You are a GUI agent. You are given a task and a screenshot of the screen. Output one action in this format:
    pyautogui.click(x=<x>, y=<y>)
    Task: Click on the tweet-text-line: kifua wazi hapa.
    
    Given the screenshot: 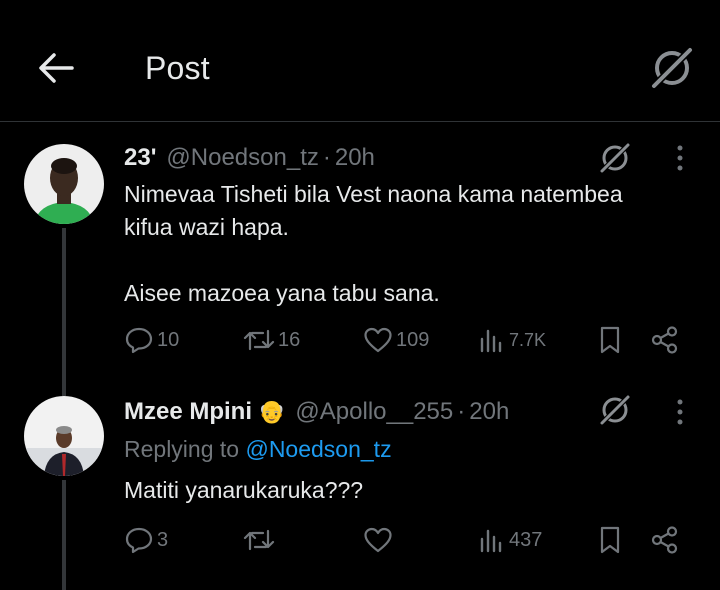 What is the action you would take?
    pyautogui.click(x=206, y=227)
    